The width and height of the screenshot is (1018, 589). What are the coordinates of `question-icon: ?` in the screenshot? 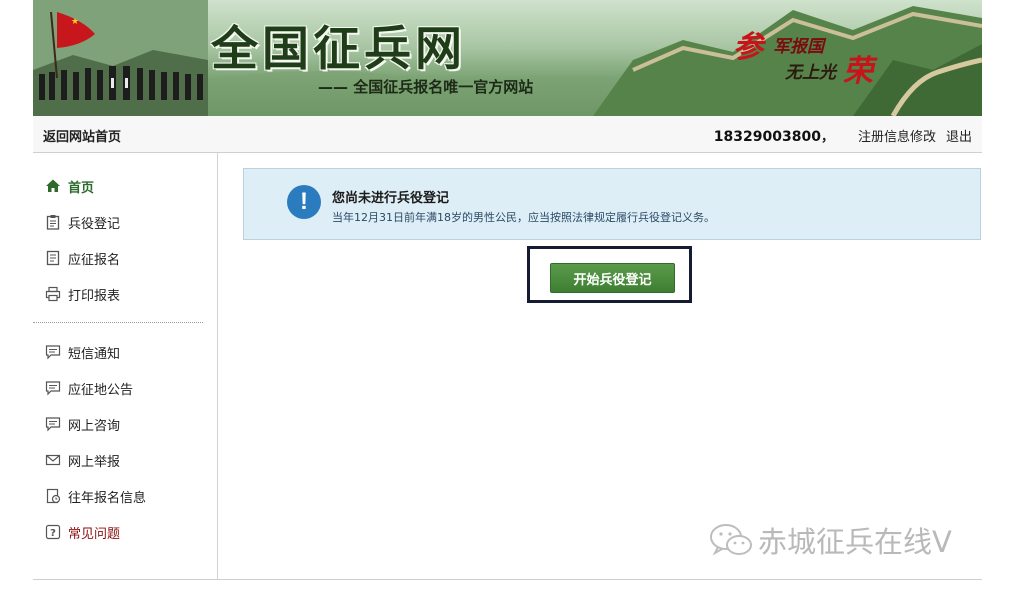 It's located at (53, 532).